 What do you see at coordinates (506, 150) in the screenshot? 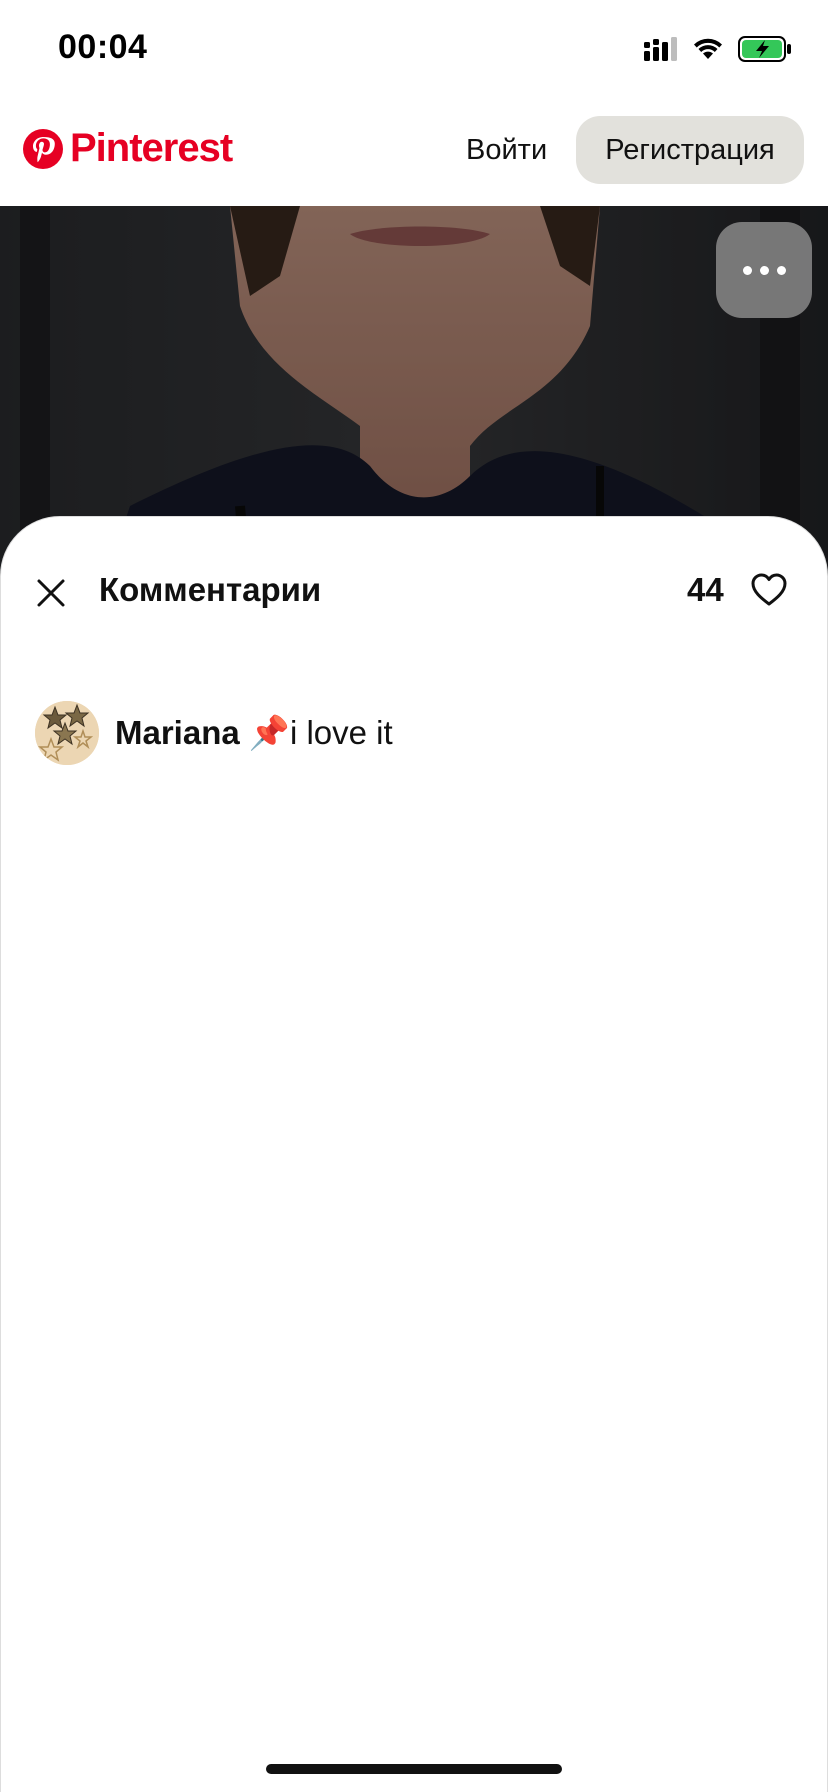
I see `login-button: Войти` at bounding box center [506, 150].